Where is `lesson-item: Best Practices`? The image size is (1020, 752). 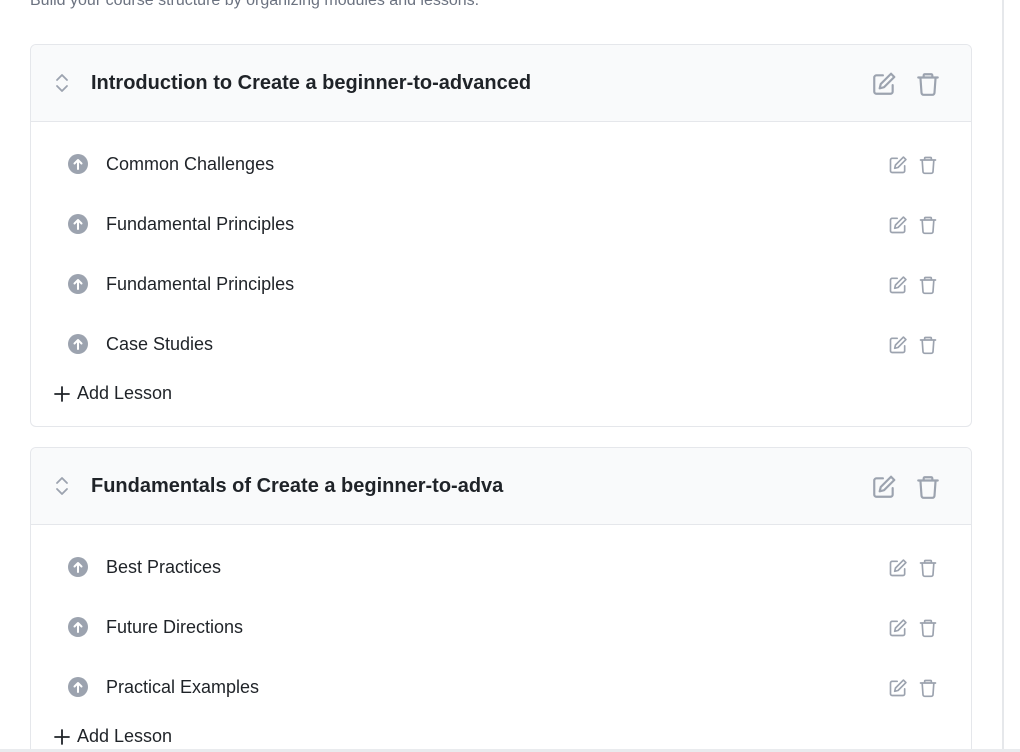
lesson-item: Best Practices is located at coordinates (501, 576).